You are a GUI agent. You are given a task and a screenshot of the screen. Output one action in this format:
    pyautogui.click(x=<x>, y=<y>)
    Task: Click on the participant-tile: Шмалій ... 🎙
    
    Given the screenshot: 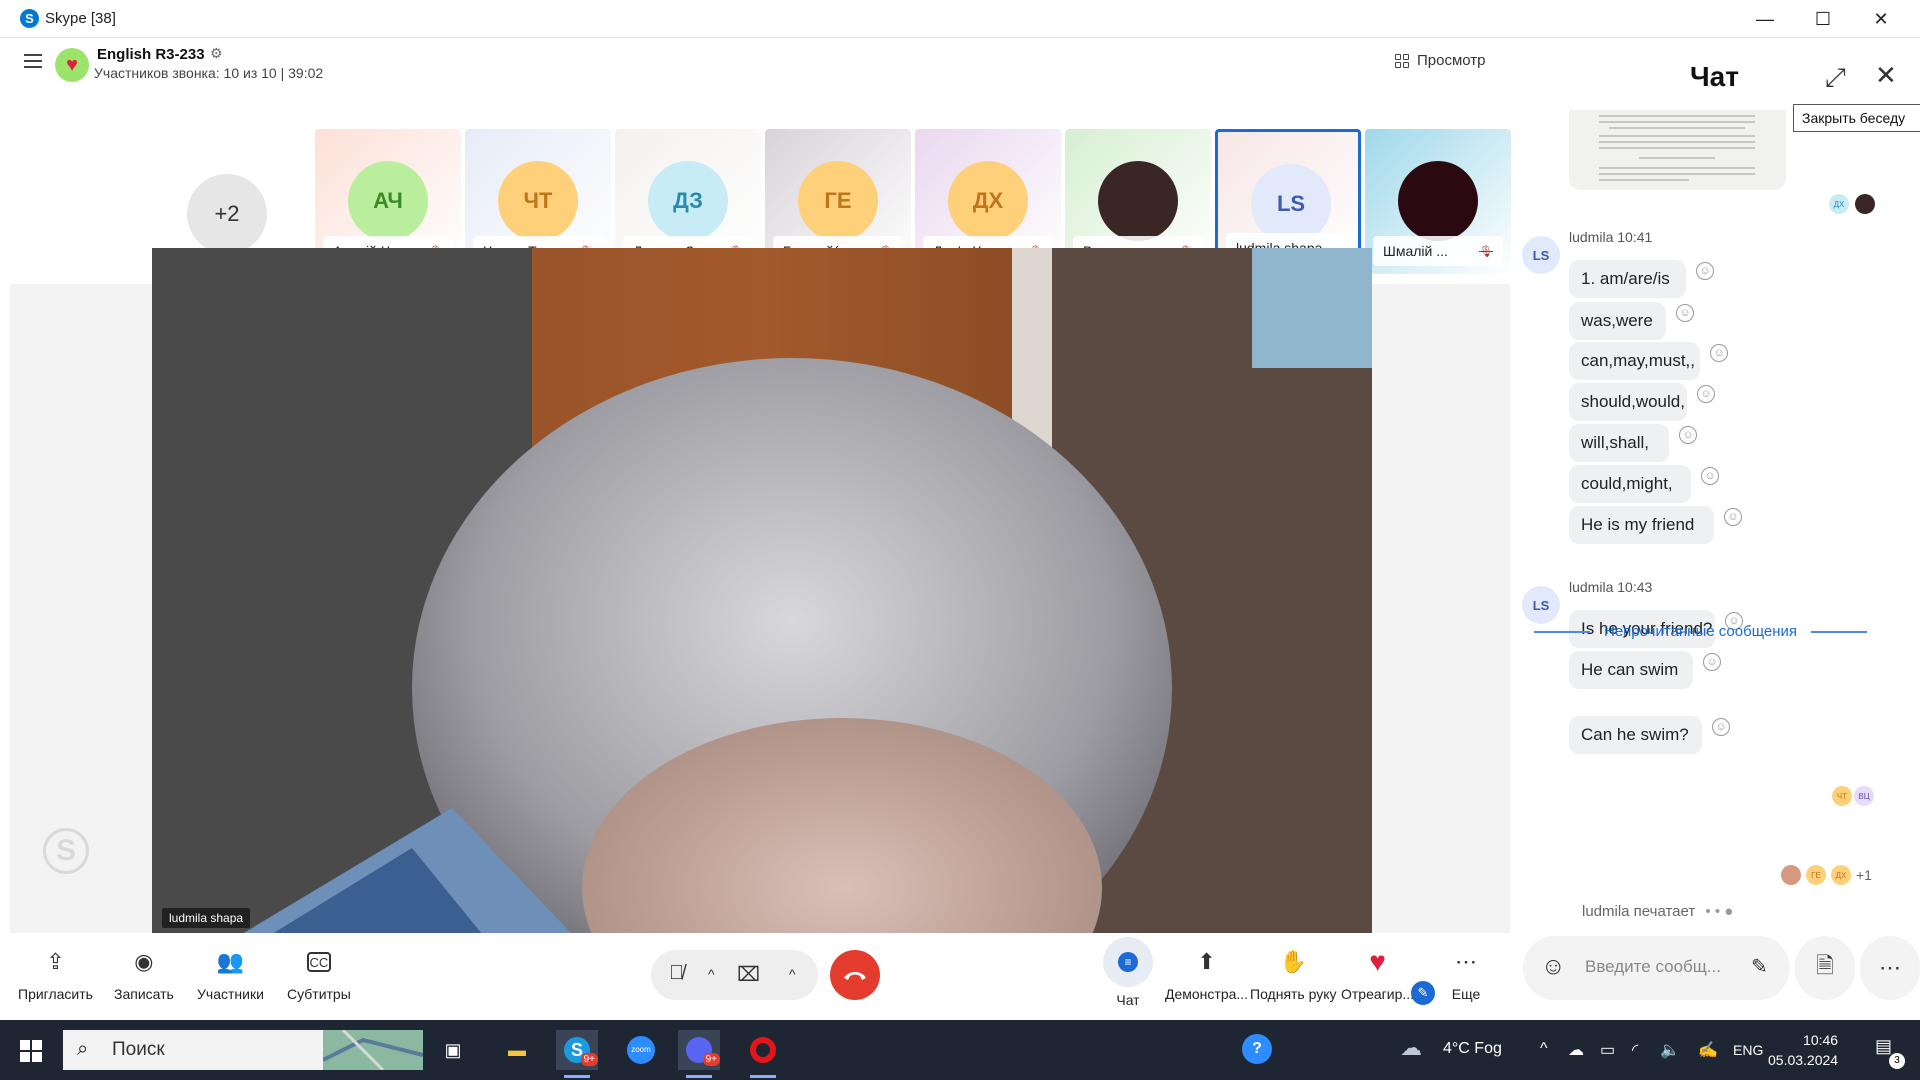 What is the action you would take?
    pyautogui.click(x=1438, y=201)
    